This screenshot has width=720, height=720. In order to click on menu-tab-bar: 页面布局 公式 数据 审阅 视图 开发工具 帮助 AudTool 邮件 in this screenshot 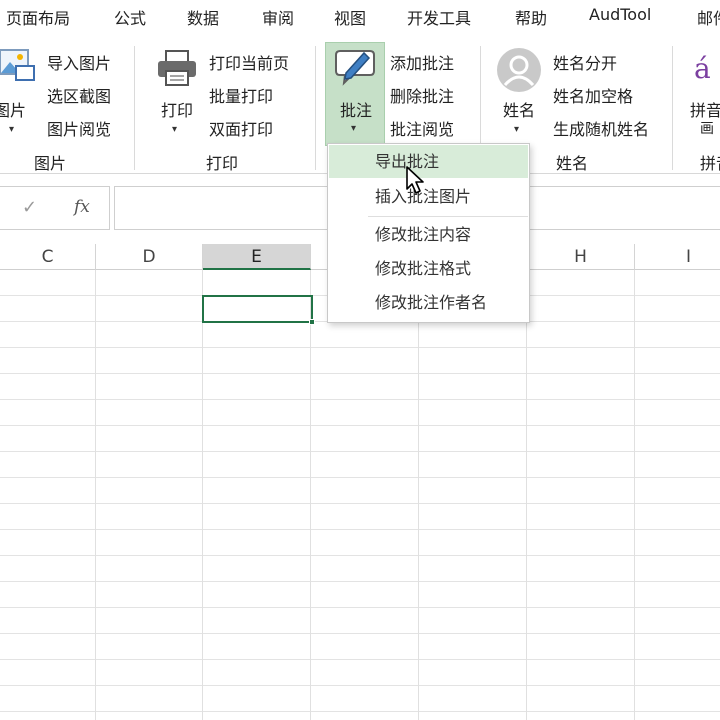, I will do `click(360, 17)`.